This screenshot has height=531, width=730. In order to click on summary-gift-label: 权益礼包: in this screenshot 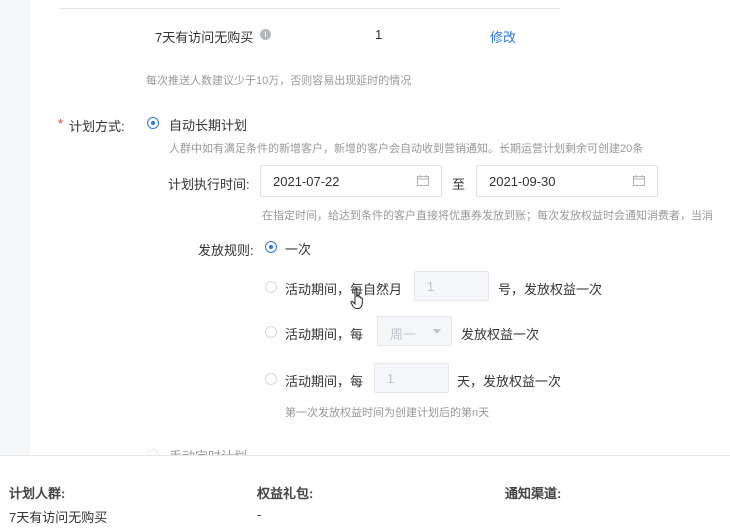, I will do `click(285, 493)`.